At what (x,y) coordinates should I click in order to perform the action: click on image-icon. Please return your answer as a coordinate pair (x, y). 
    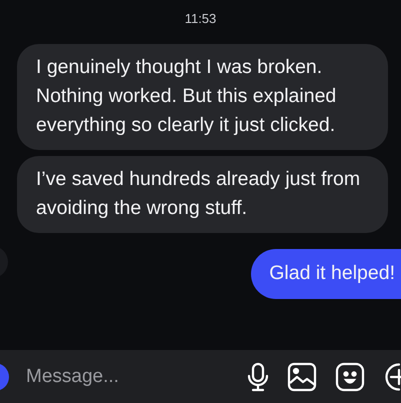
    Looking at the image, I should click on (302, 377).